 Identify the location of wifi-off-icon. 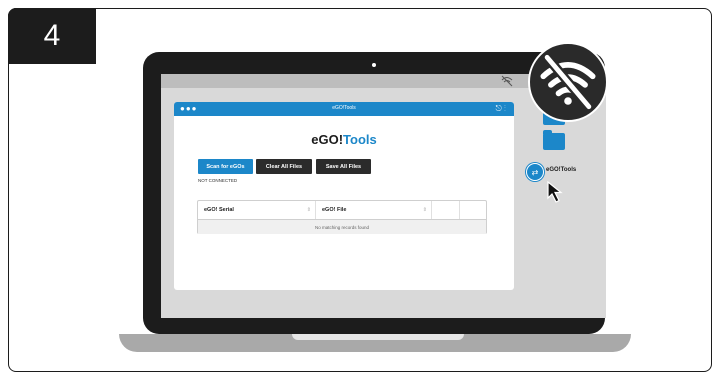
(568, 82).